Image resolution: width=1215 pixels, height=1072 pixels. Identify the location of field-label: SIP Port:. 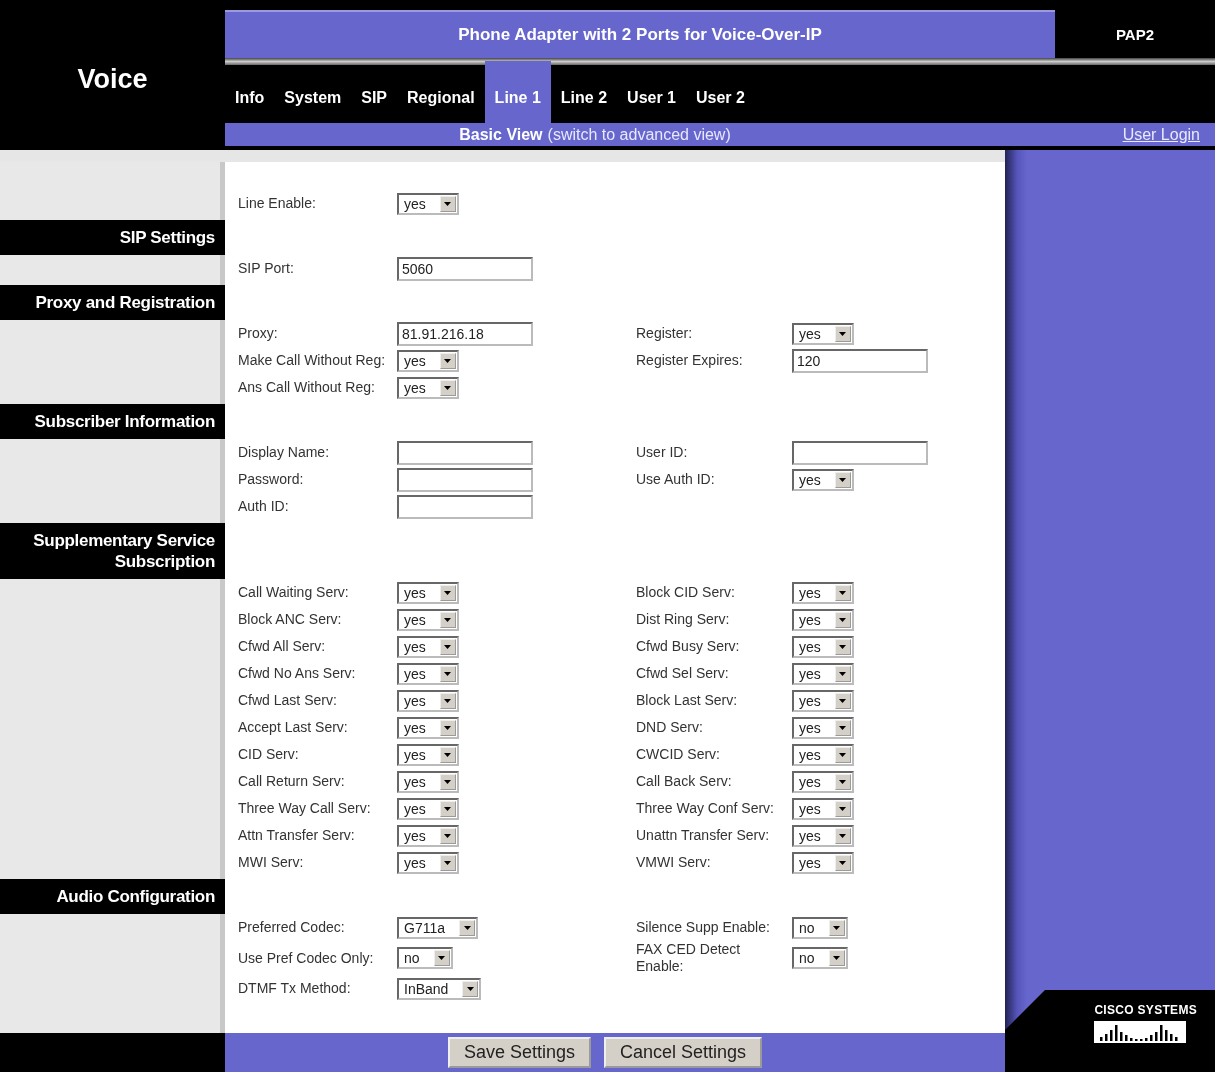
(266, 268).